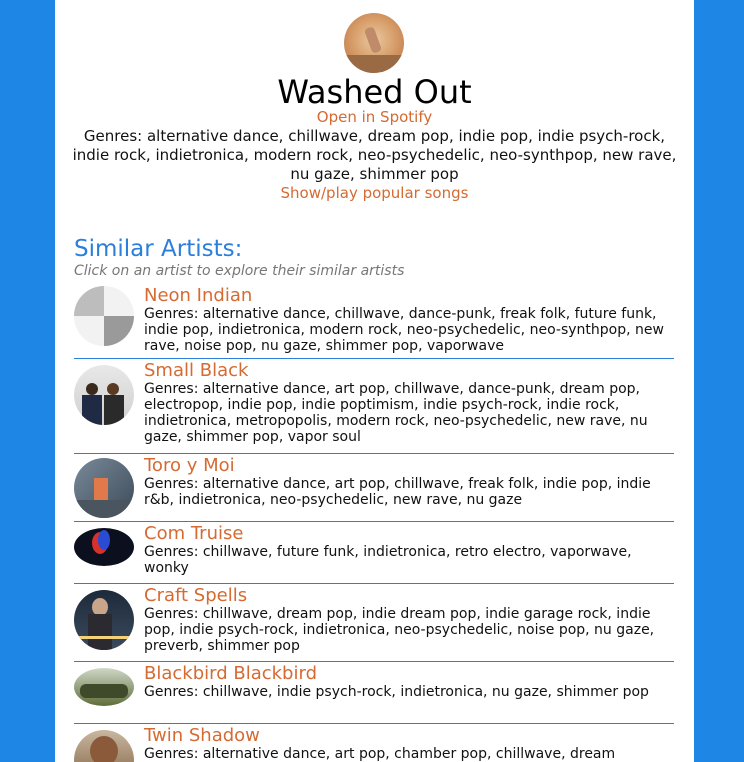  I want to click on artist-name-link: Blackbird Blackbird, so click(409, 674).